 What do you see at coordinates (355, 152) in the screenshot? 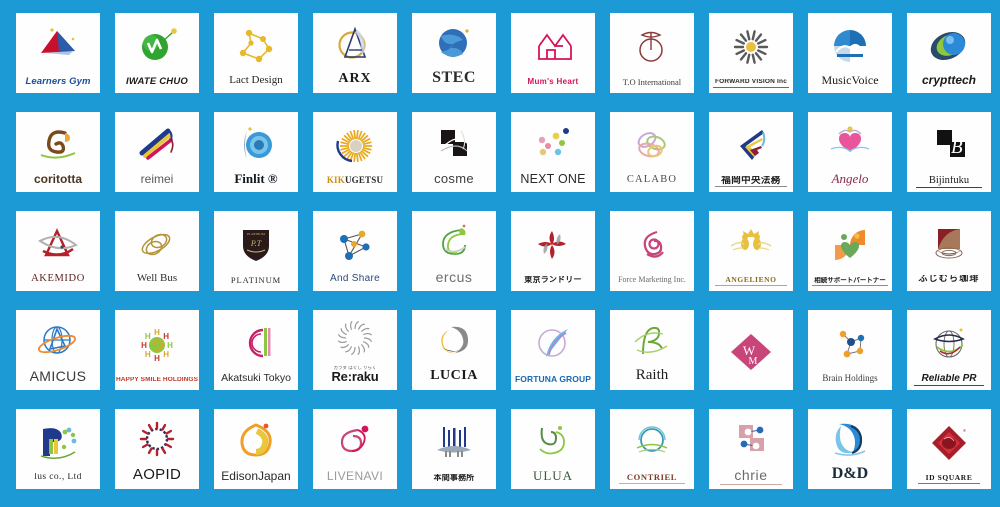
I see `logo-tile: KIKUGETSU` at bounding box center [355, 152].